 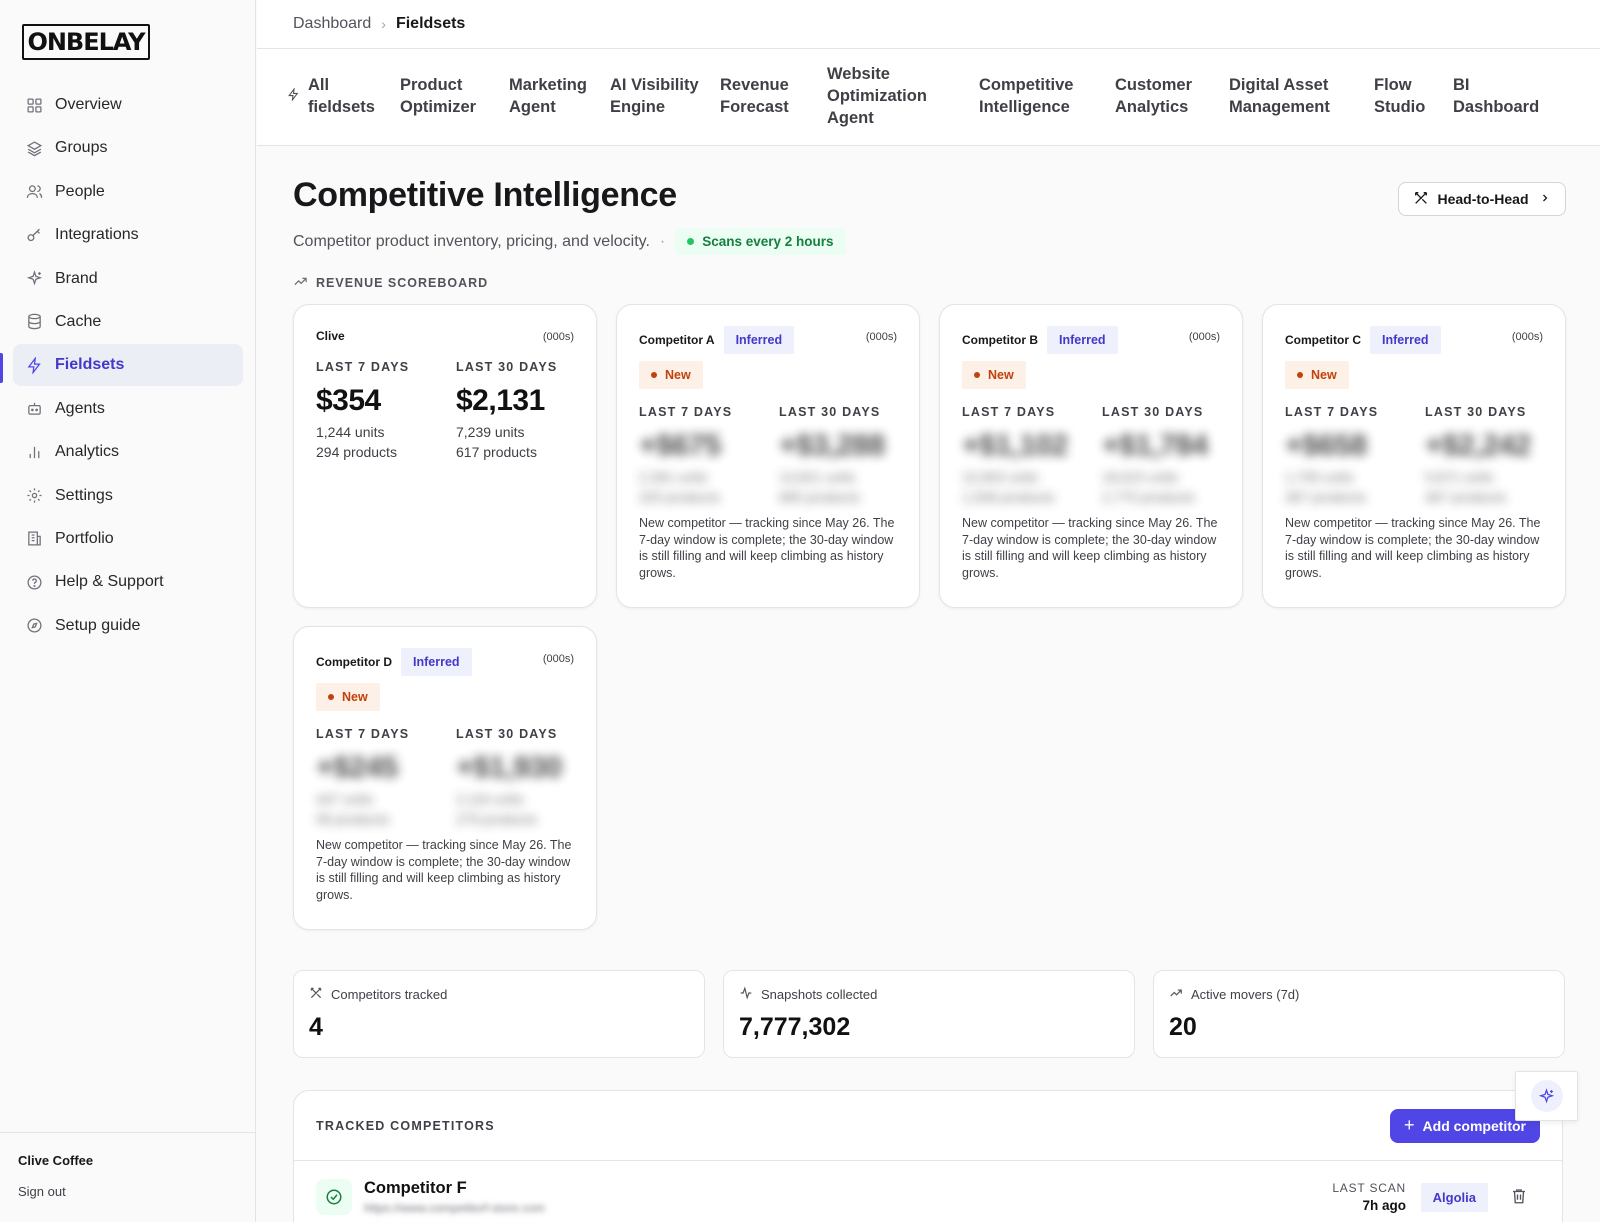 I want to click on metric-value: +$1,784, so click(x=1155, y=445).